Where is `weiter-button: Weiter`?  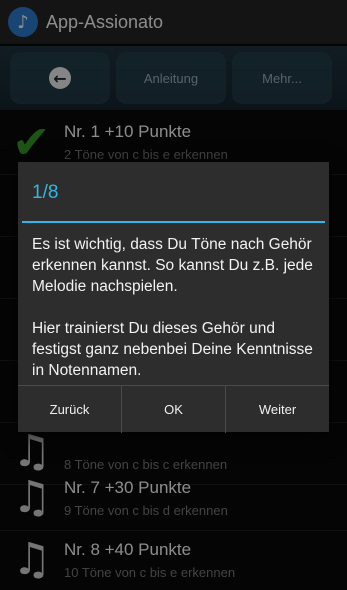
weiter-button: Weiter is located at coordinates (277, 409).